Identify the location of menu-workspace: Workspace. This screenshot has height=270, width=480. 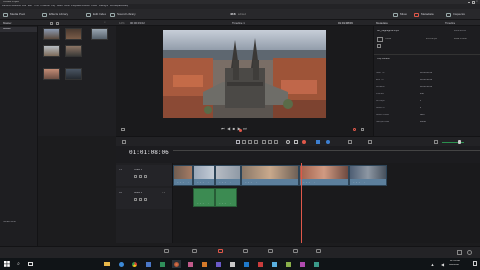
(116, 6).